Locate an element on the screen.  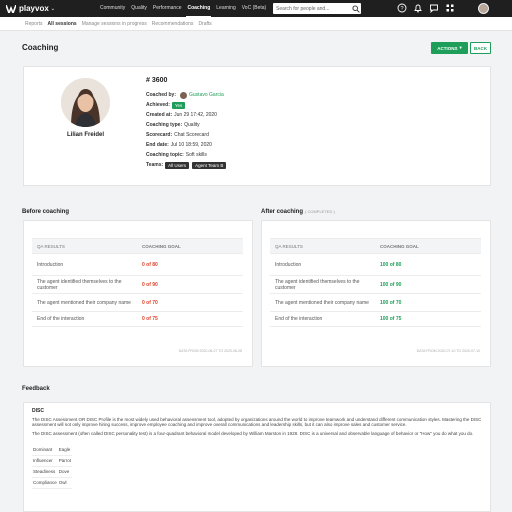
end-date-label: End date: is located at coordinates (157, 145).